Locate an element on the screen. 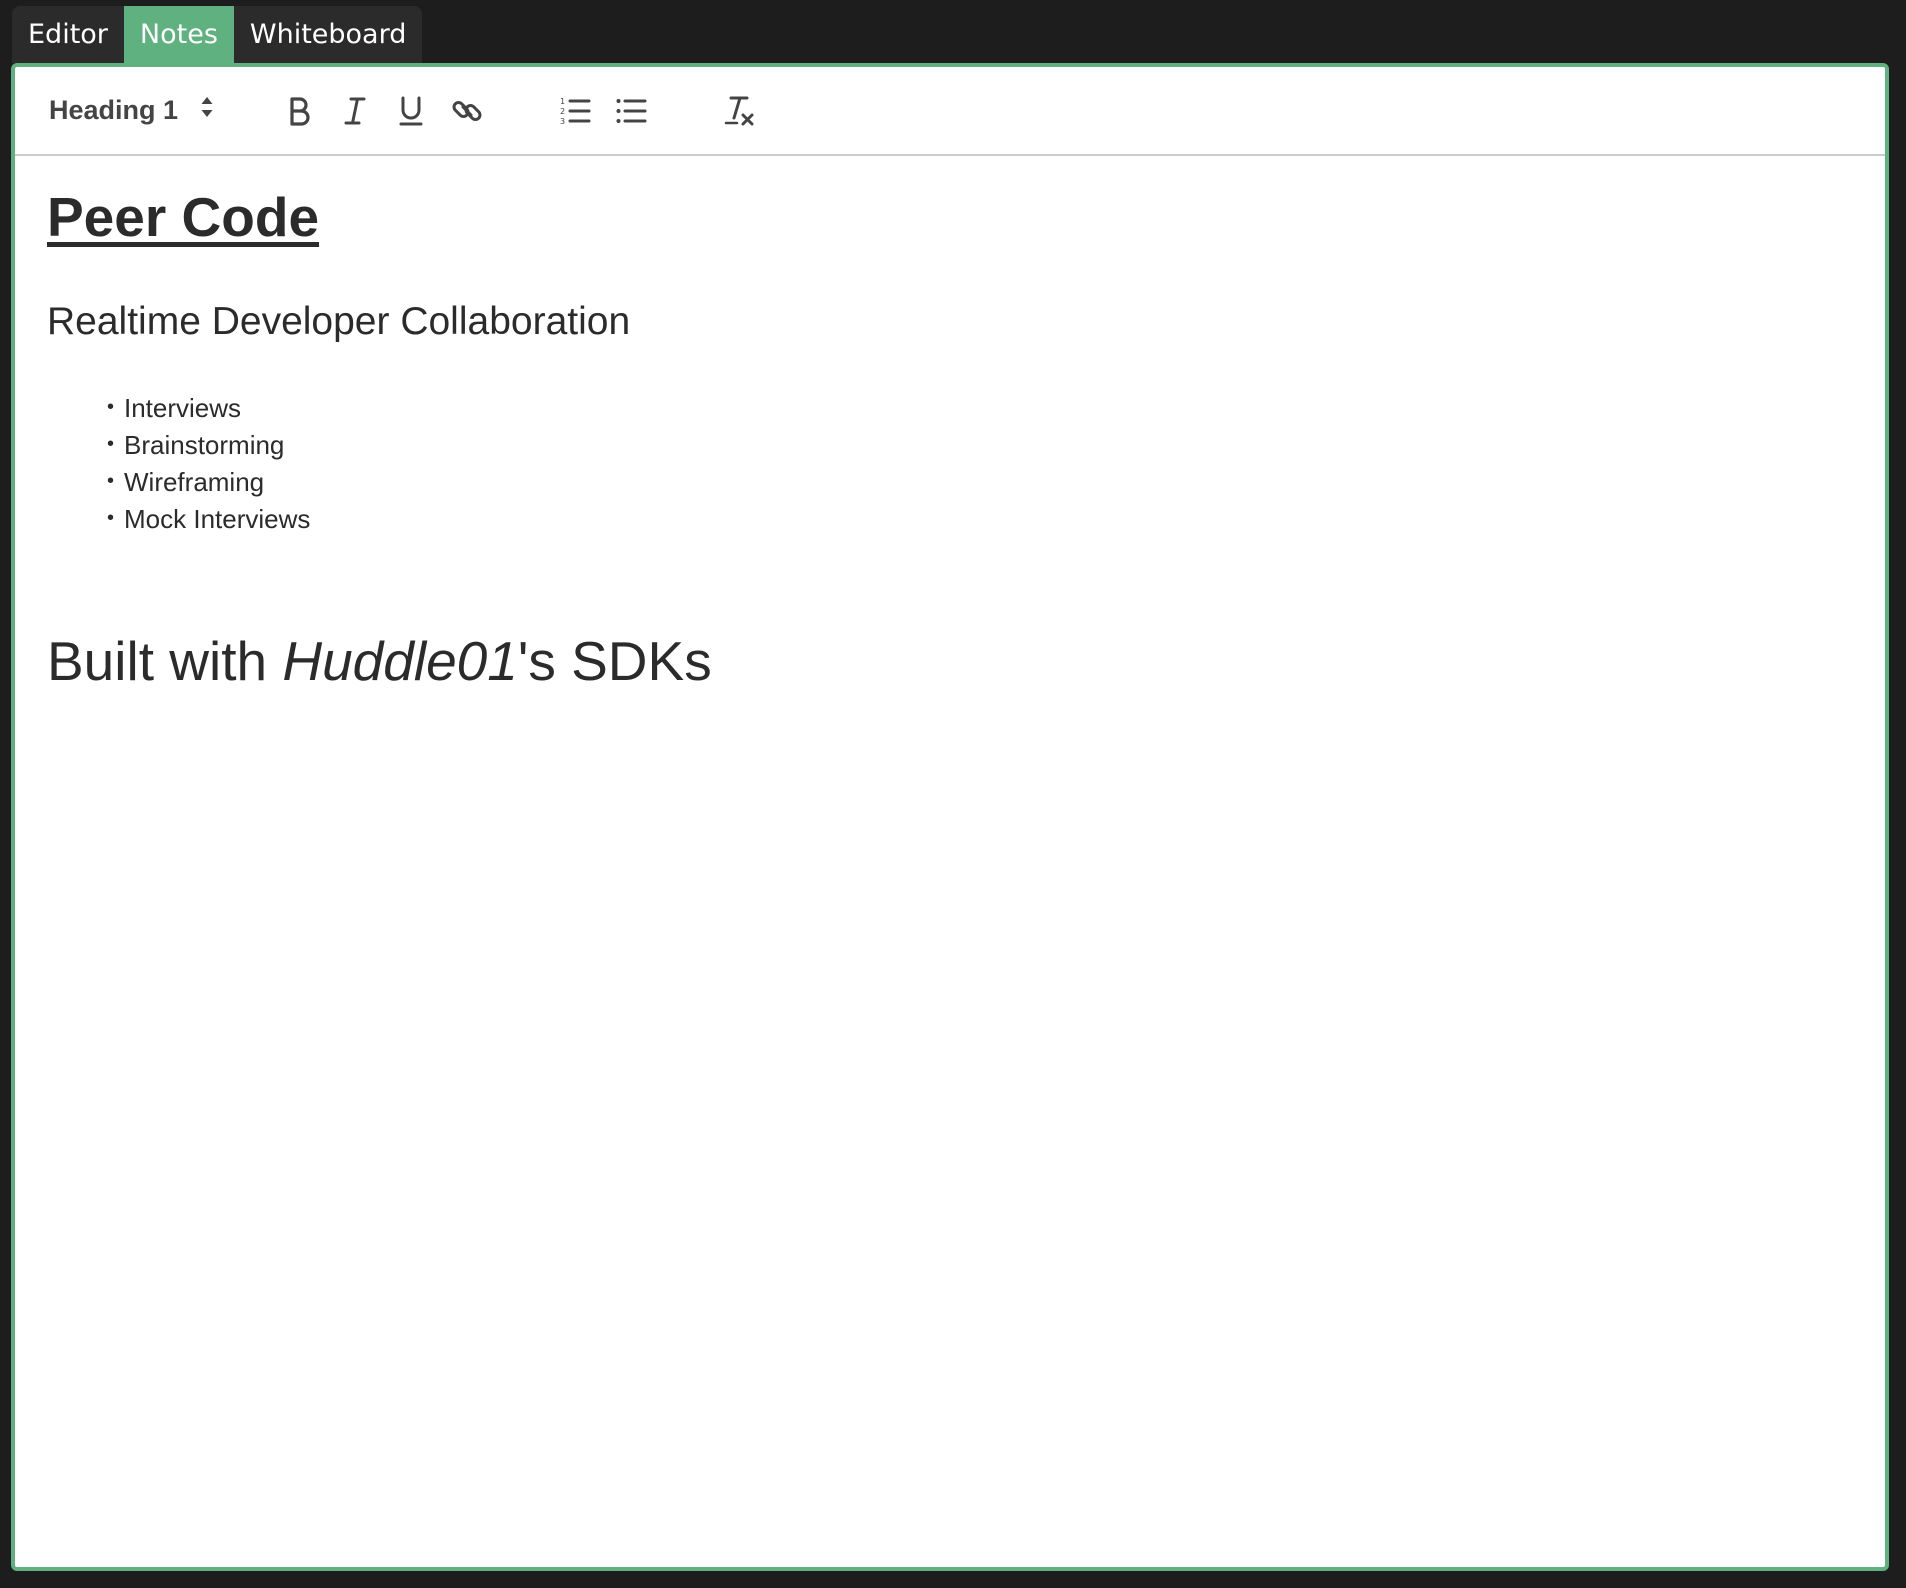  italic-button is located at coordinates (355, 111).